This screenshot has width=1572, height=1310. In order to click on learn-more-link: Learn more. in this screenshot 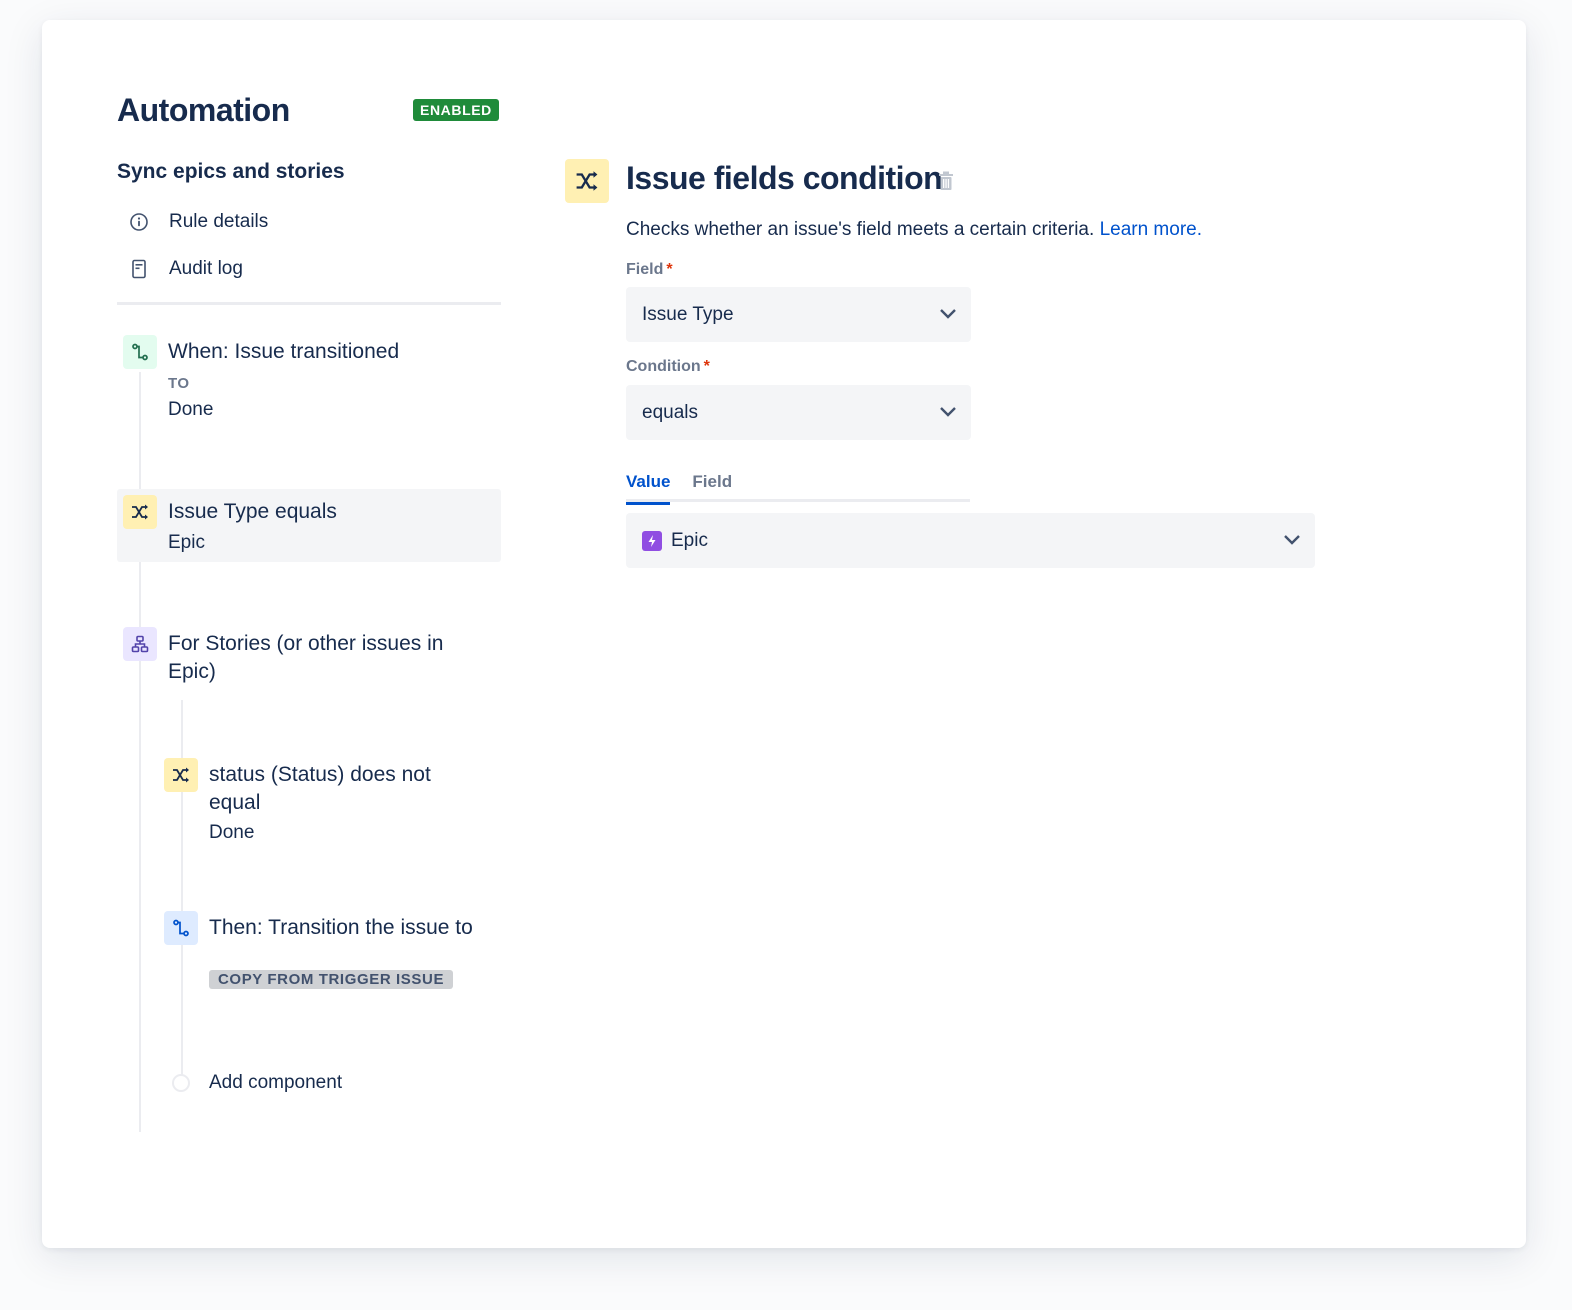, I will do `click(1151, 229)`.